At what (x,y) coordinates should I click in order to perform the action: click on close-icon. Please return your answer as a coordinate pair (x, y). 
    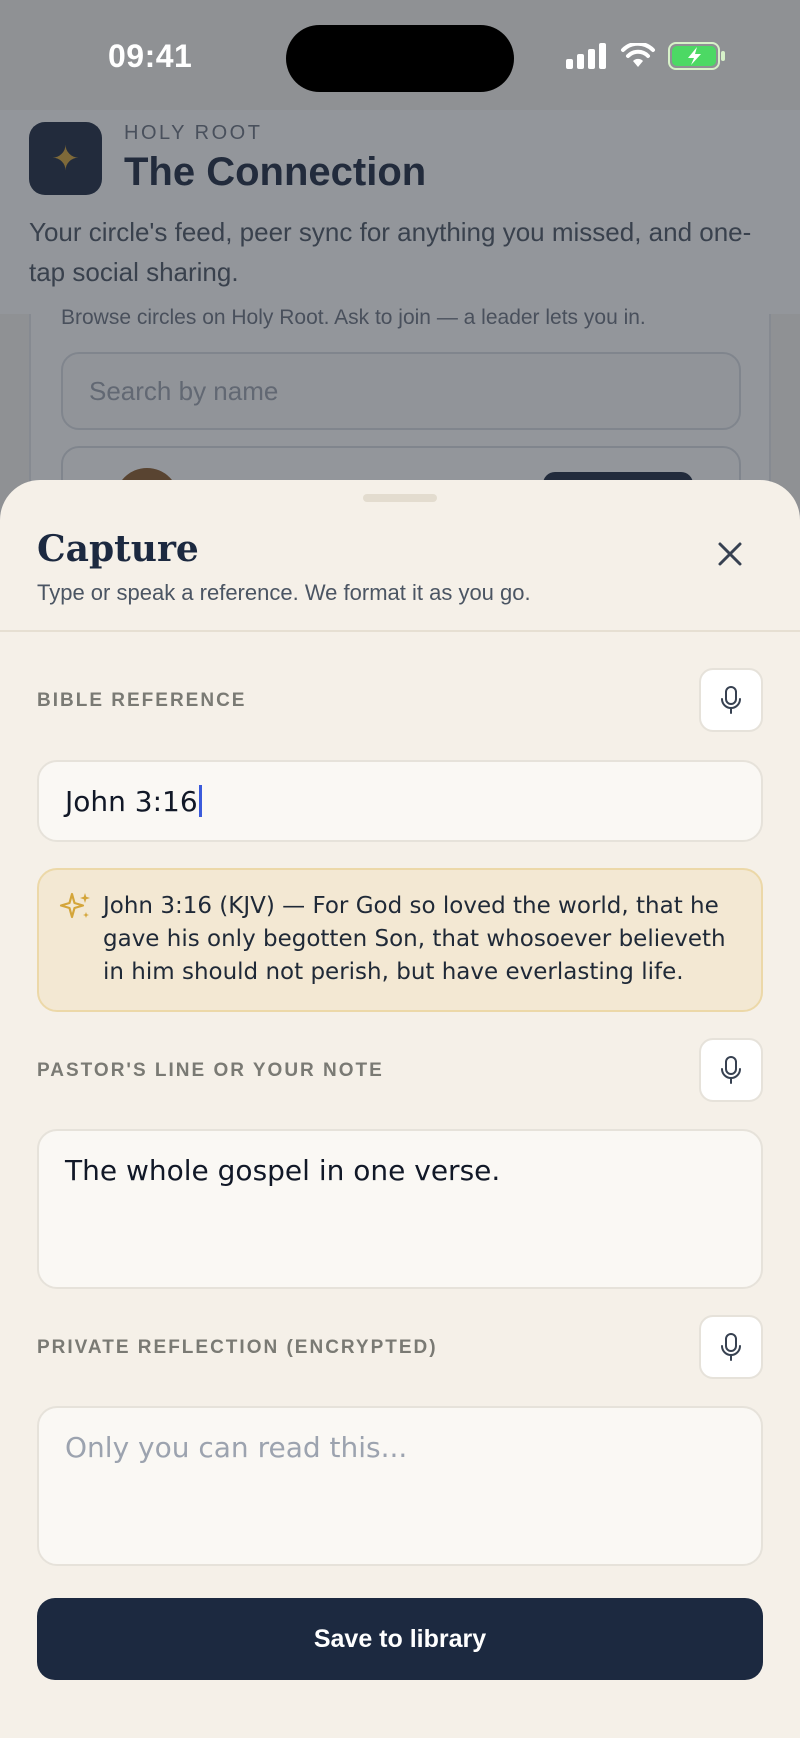
    Looking at the image, I should click on (730, 554).